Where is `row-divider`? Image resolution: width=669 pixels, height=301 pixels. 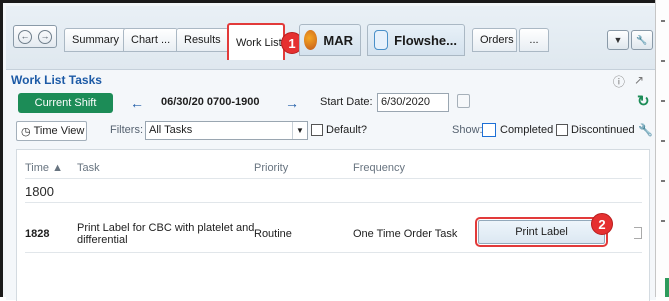 row-divider is located at coordinates (333, 252).